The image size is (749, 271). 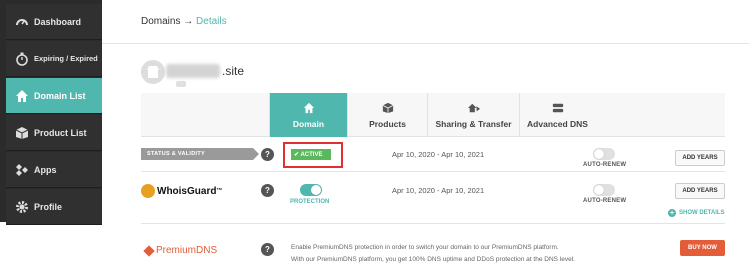 What do you see at coordinates (311, 154) in the screenshot?
I see `status-badge: ✔ ACTIVE` at bounding box center [311, 154].